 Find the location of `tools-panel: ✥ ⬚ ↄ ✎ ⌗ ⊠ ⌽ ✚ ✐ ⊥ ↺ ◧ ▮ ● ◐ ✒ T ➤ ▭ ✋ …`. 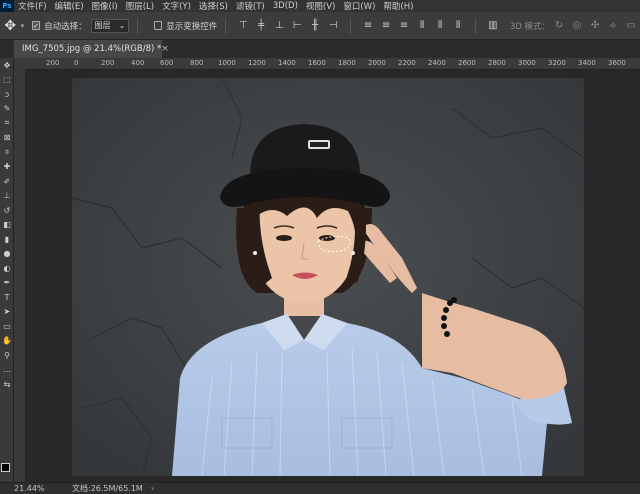

tools-panel: ✥ ⬚ ↄ ✎ ⌗ ⊠ ⌽ ✚ ✐ ⊥ ↺ ◧ ▮ ● ◐ ✒ T ➤ ▭ ✋ … is located at coordinates (7, 270).